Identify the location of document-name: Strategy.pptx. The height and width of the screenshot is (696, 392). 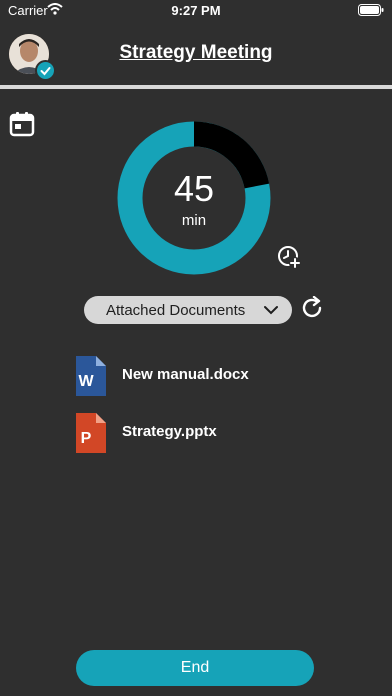
(169, 431).